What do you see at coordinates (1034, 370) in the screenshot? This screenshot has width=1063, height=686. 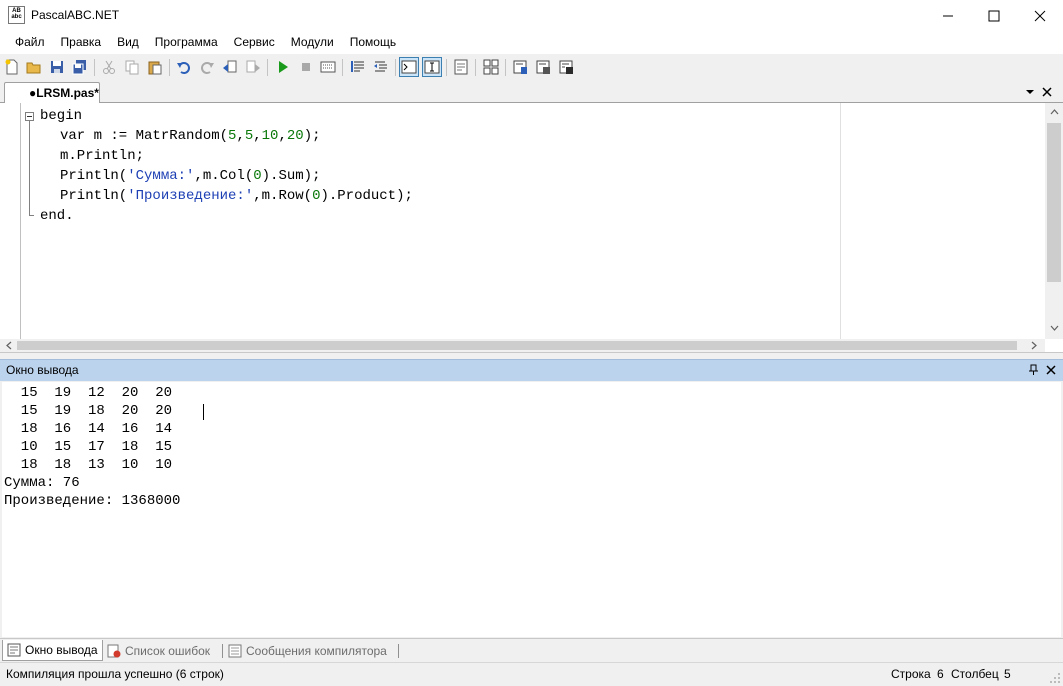 I see `pin-panel-button` at bounding box center [1034, 370].